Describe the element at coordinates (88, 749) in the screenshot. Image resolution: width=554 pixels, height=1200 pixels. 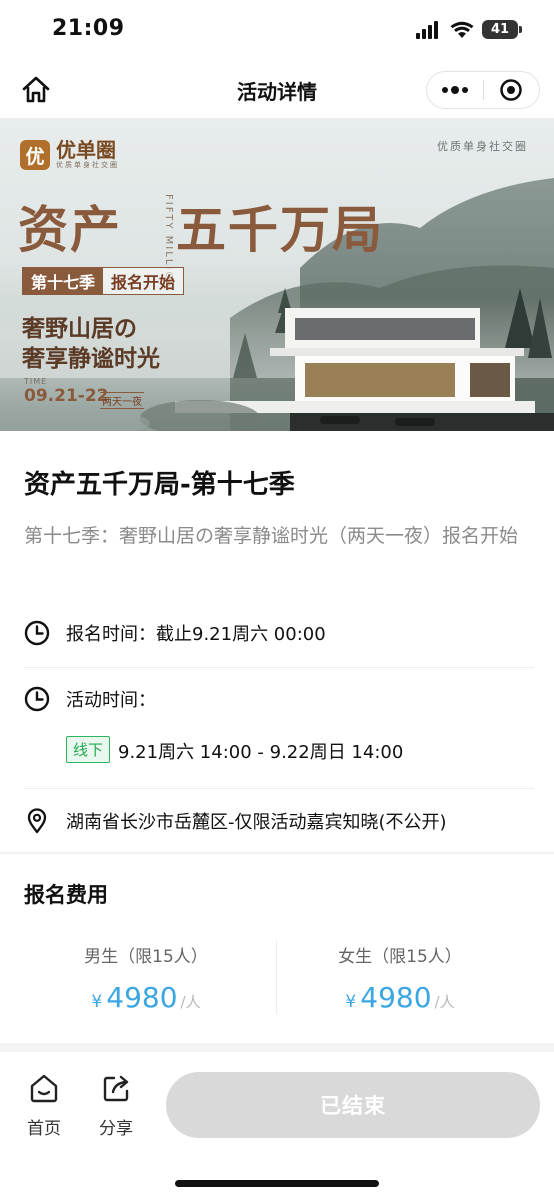
I see `offline-tag: 线下` at that location.